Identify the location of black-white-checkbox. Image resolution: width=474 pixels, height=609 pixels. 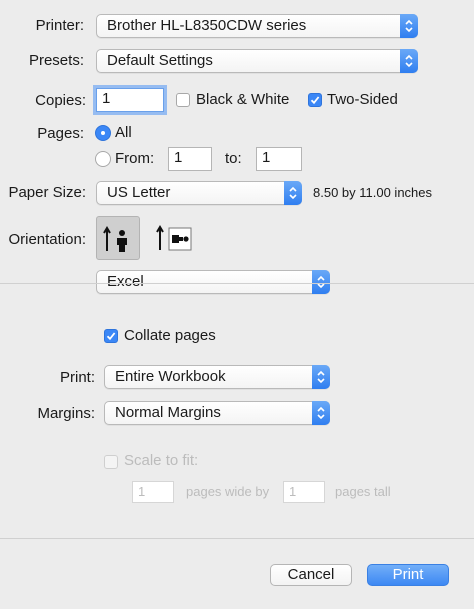
(183, 100).